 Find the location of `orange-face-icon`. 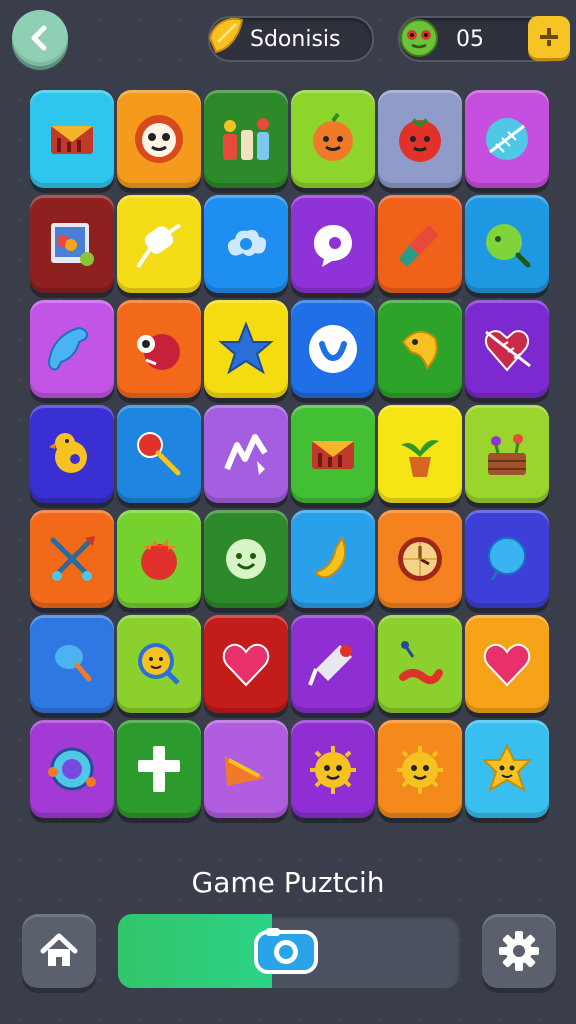

orange-face-icon is located at coordinates (333, 136).